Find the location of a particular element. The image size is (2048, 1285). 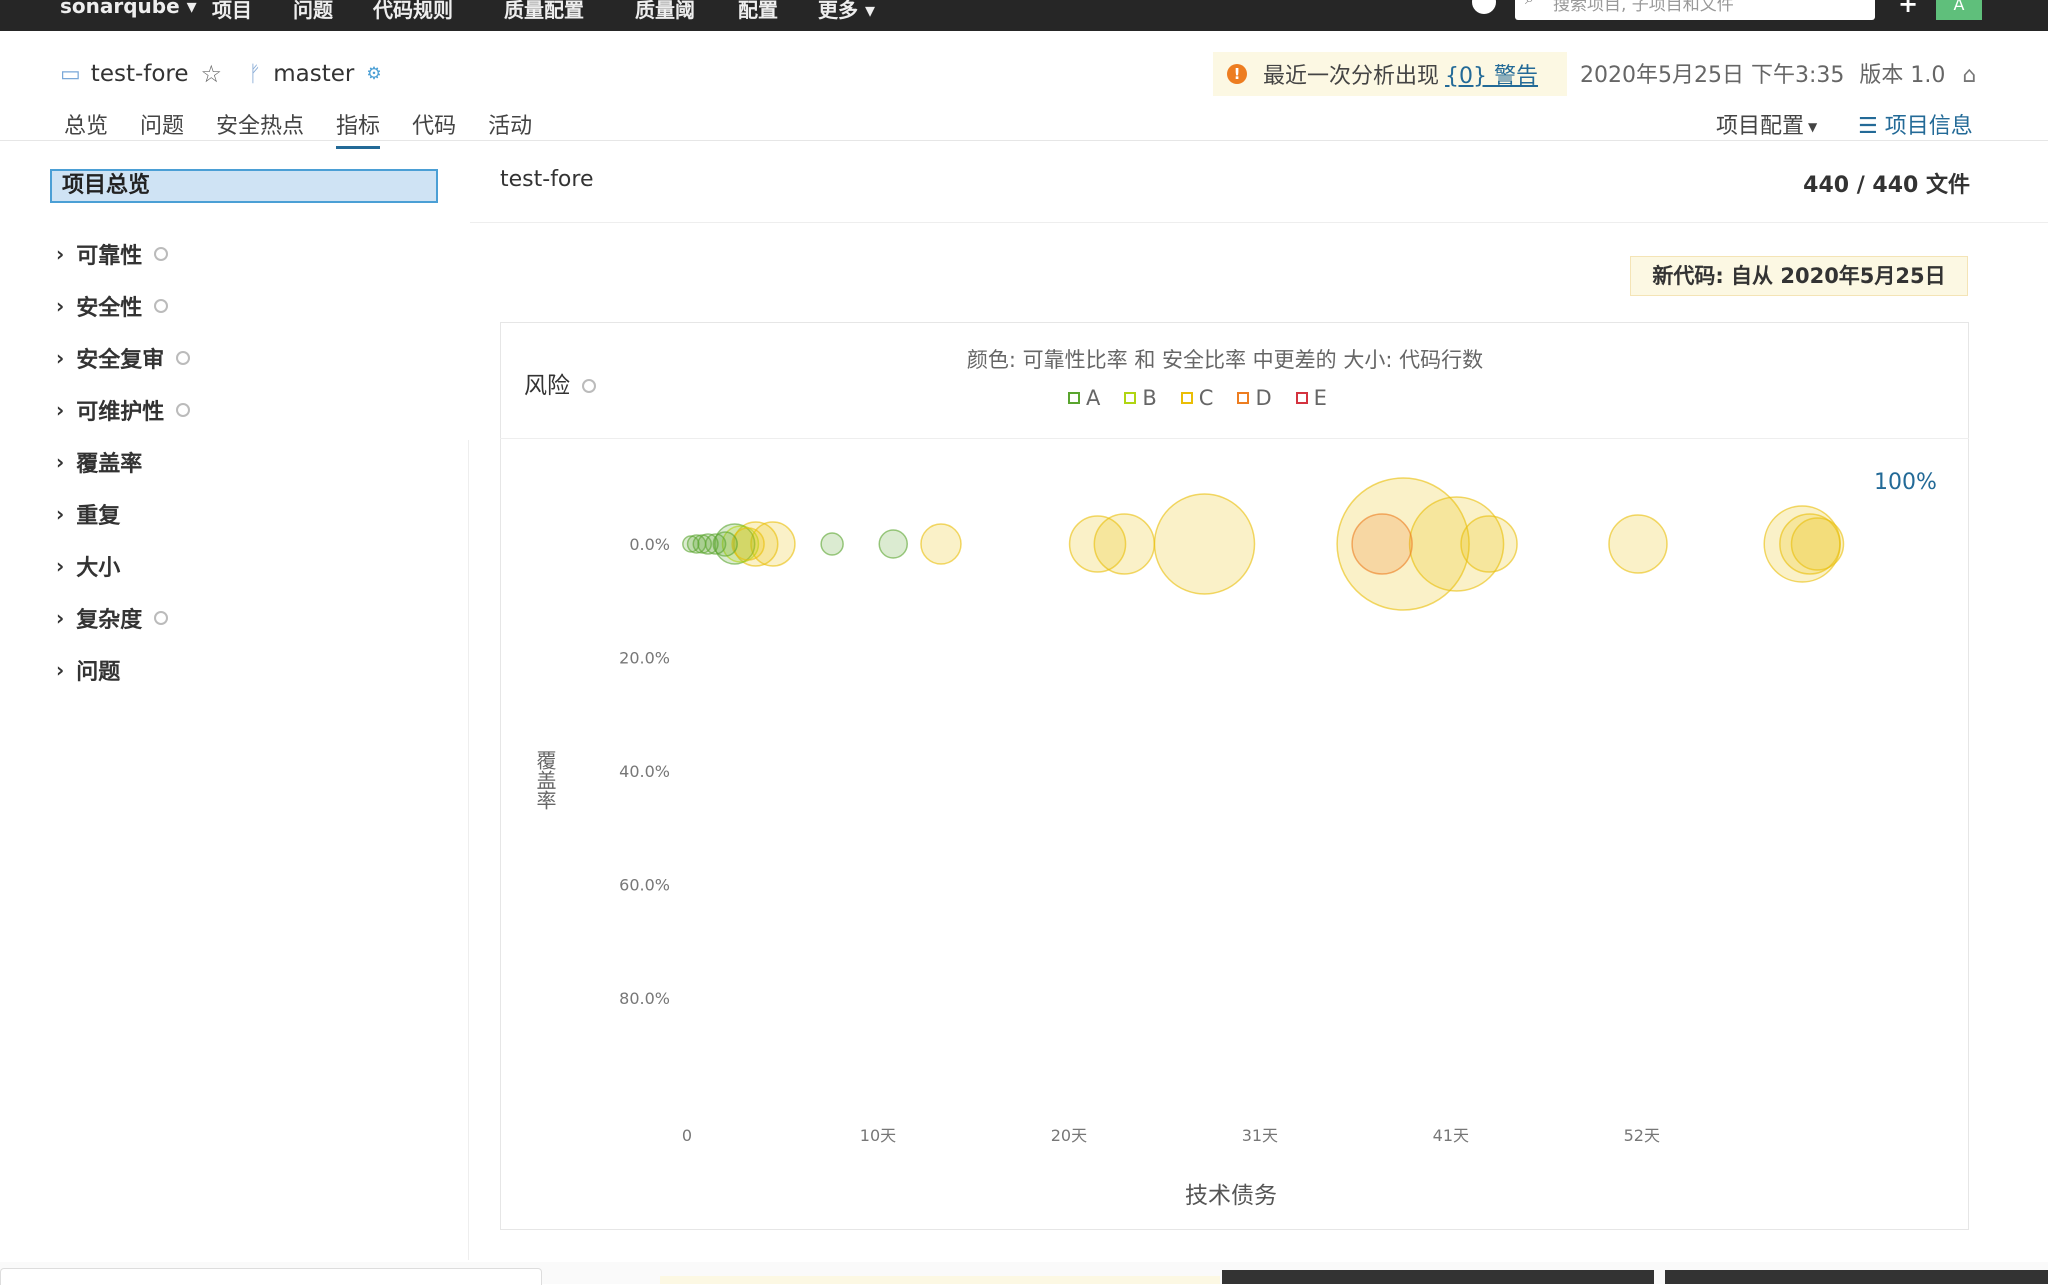

x-tick-label: 41天 is located at coordinates (1451, 1135).